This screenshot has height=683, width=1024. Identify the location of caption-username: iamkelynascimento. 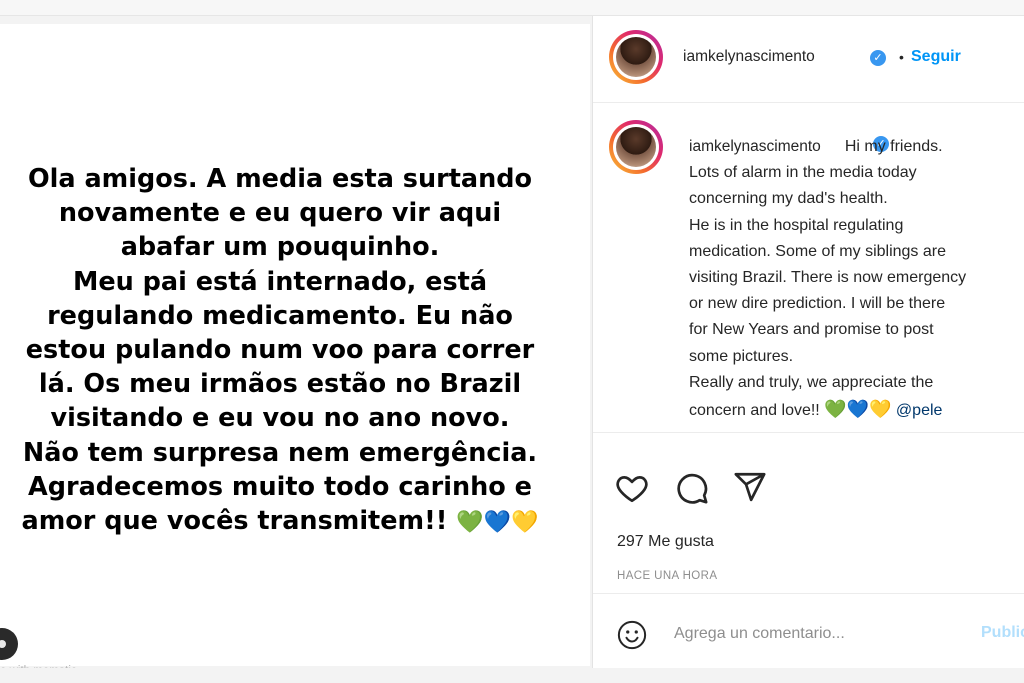
(755, 146).